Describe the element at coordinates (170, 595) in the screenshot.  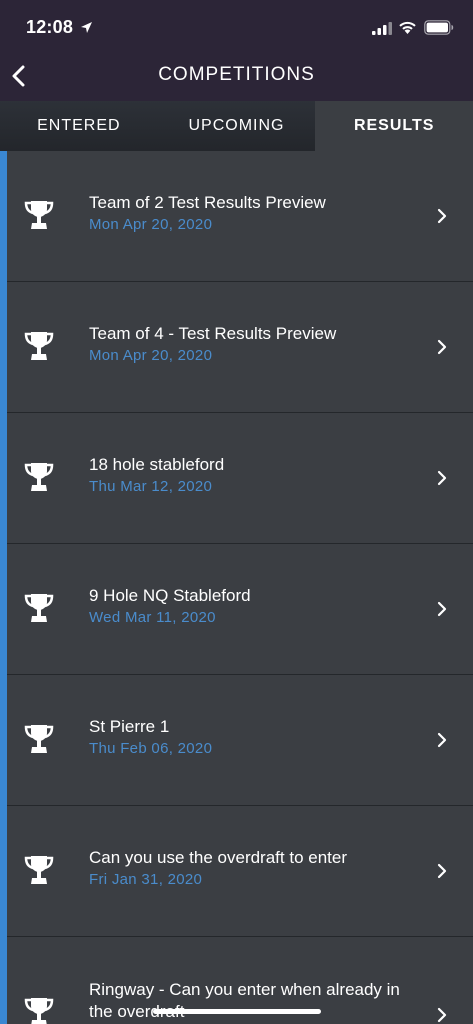
I see `competition-title: 9 Hole NQ Stableford` at that location.